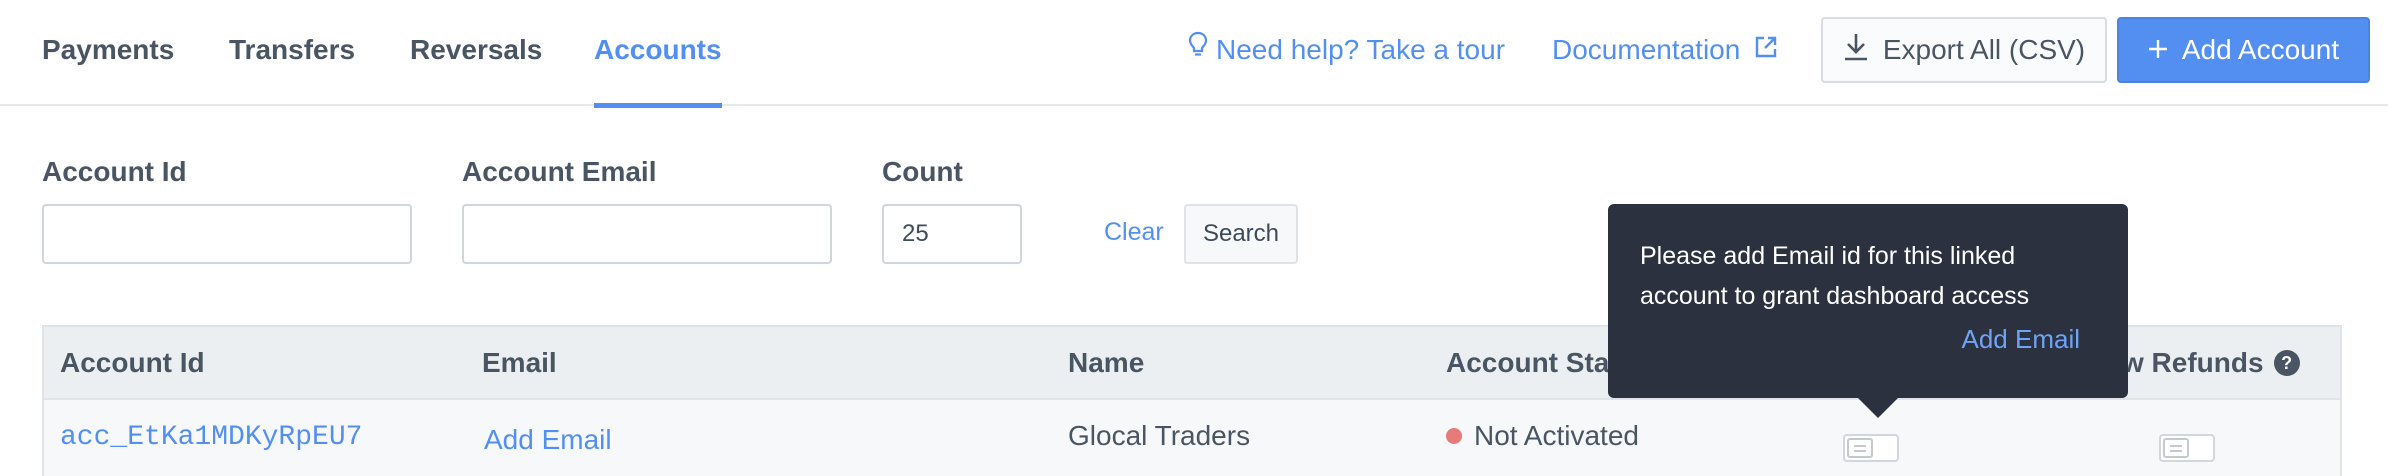  What do you see at coordinates (1361, 49) in the screenshot?
I see `help-tour-label: Need help? Take a tour` at bounding box center [1361, 49].